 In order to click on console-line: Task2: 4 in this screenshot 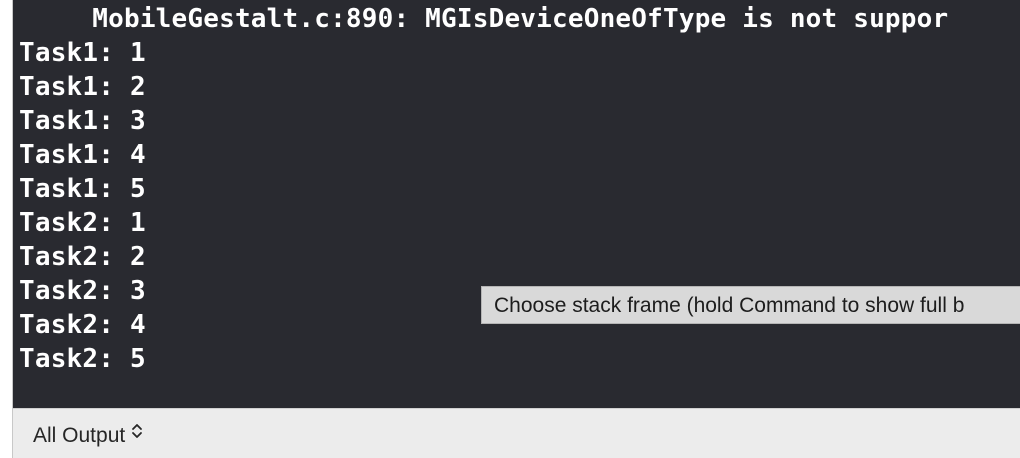, I will do `click(82, 325)`.